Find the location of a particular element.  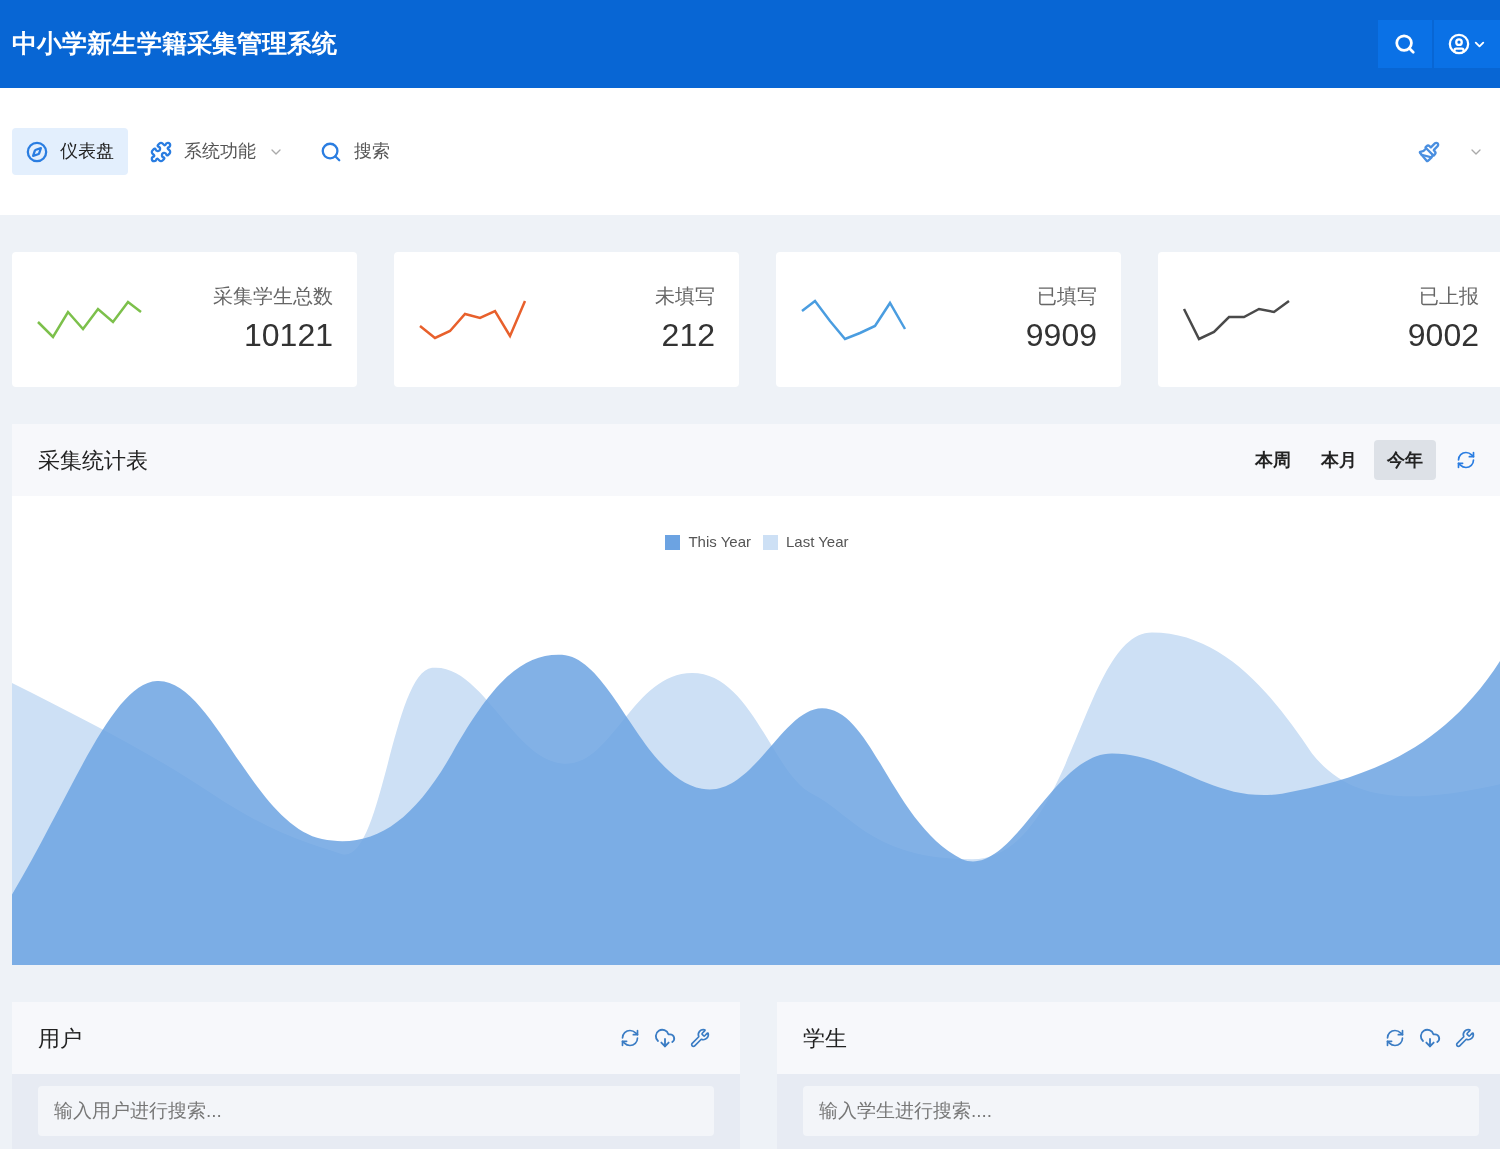

app-title: 中小学新生学籍采集管理系统 is located at coordinates (174, 44).